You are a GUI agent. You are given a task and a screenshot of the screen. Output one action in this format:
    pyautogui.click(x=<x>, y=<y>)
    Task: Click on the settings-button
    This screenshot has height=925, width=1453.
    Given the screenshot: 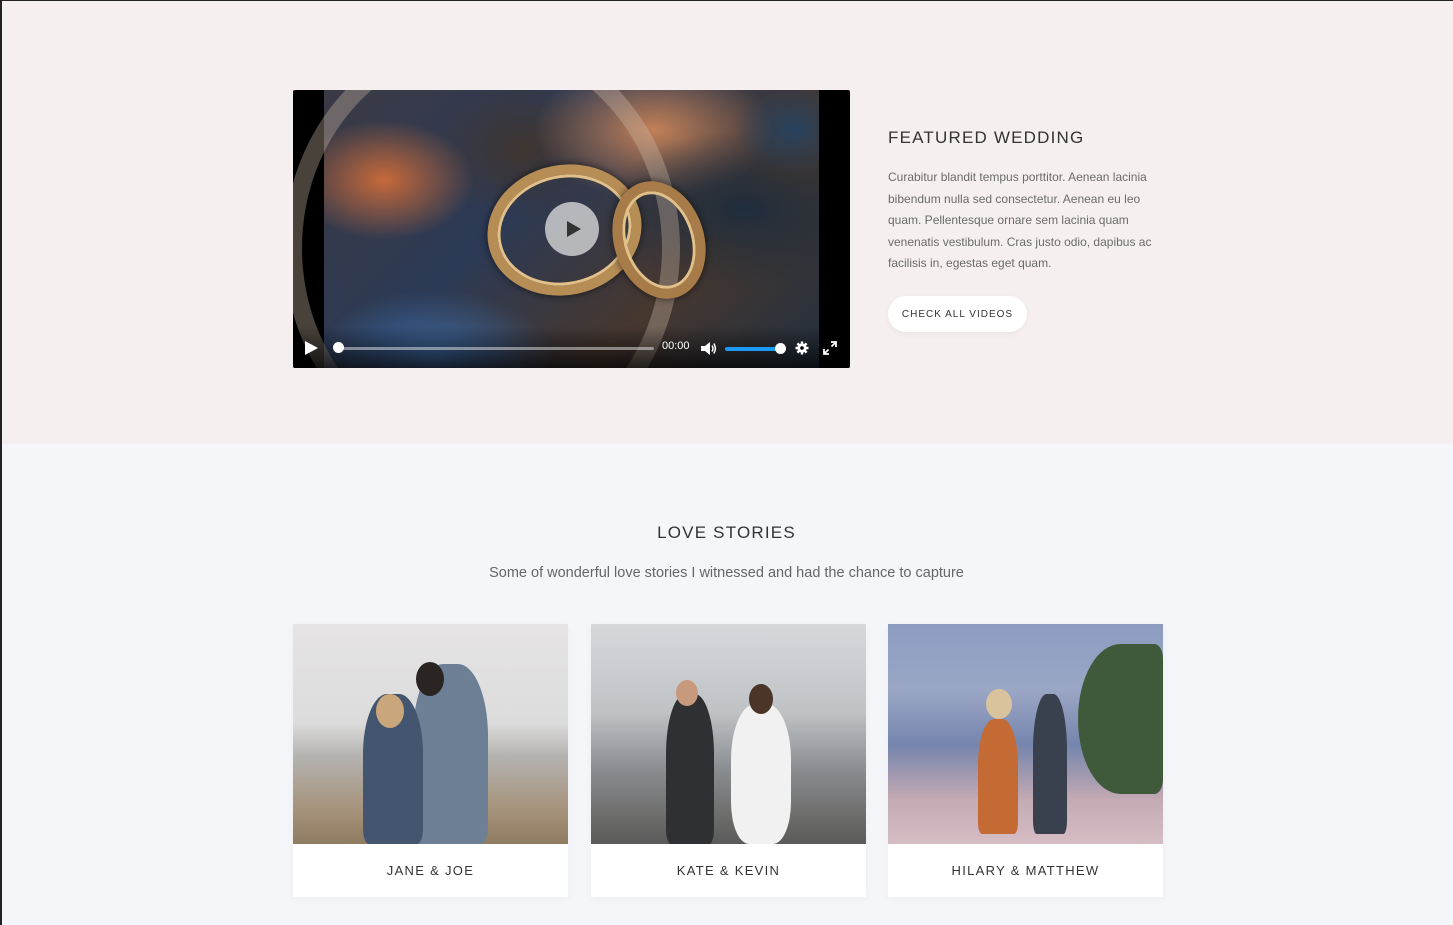 What is the action you would take?
    pyautogui.click(x=802, y=350)
    